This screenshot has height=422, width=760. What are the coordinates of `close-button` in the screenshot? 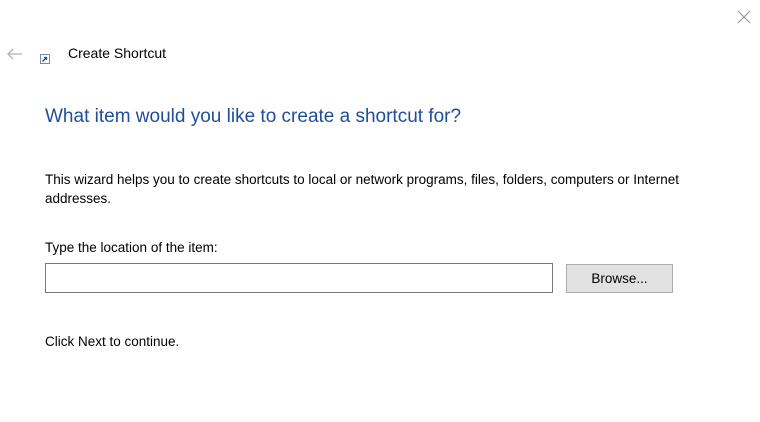 It's located at (744, 17).